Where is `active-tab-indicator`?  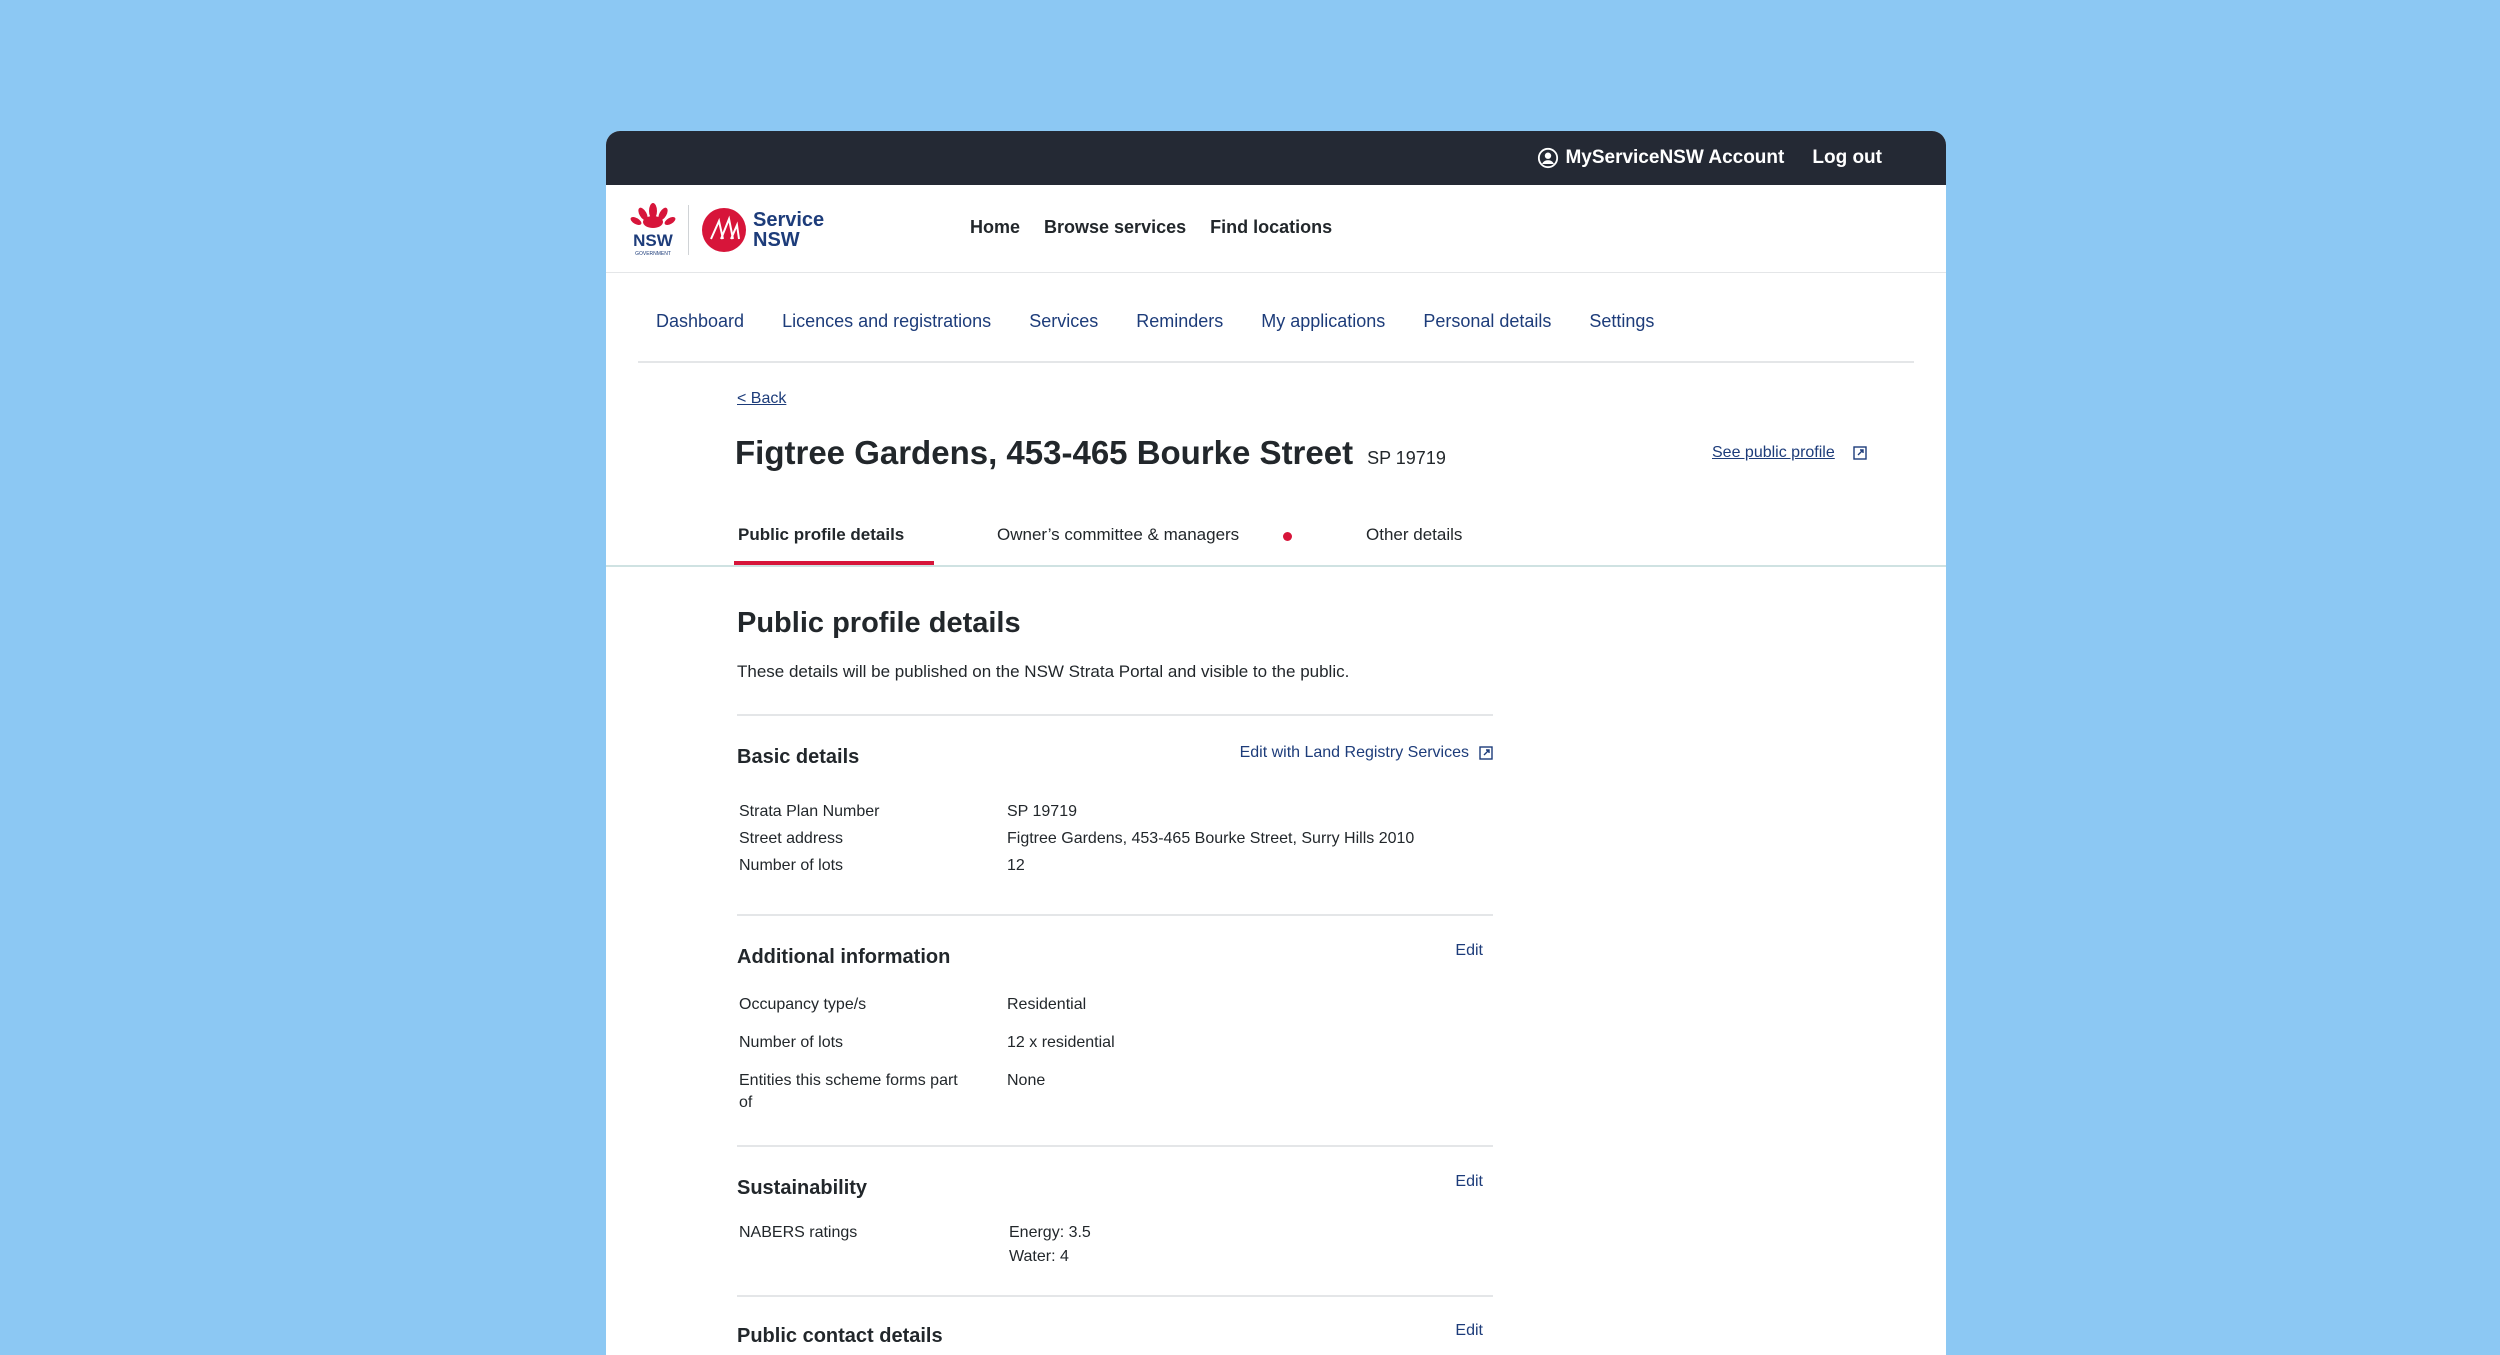 active-tab-indicator is located at coordinates (834, 563).